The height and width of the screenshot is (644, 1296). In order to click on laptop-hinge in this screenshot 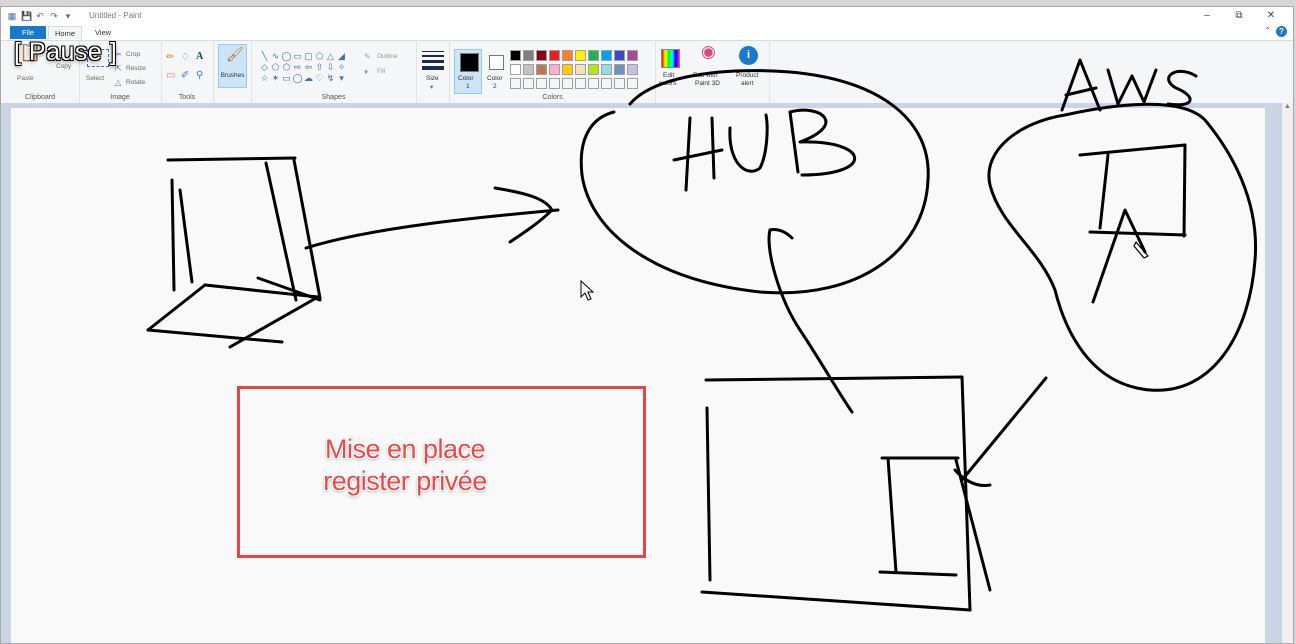, I will do `click(261, 291)`.